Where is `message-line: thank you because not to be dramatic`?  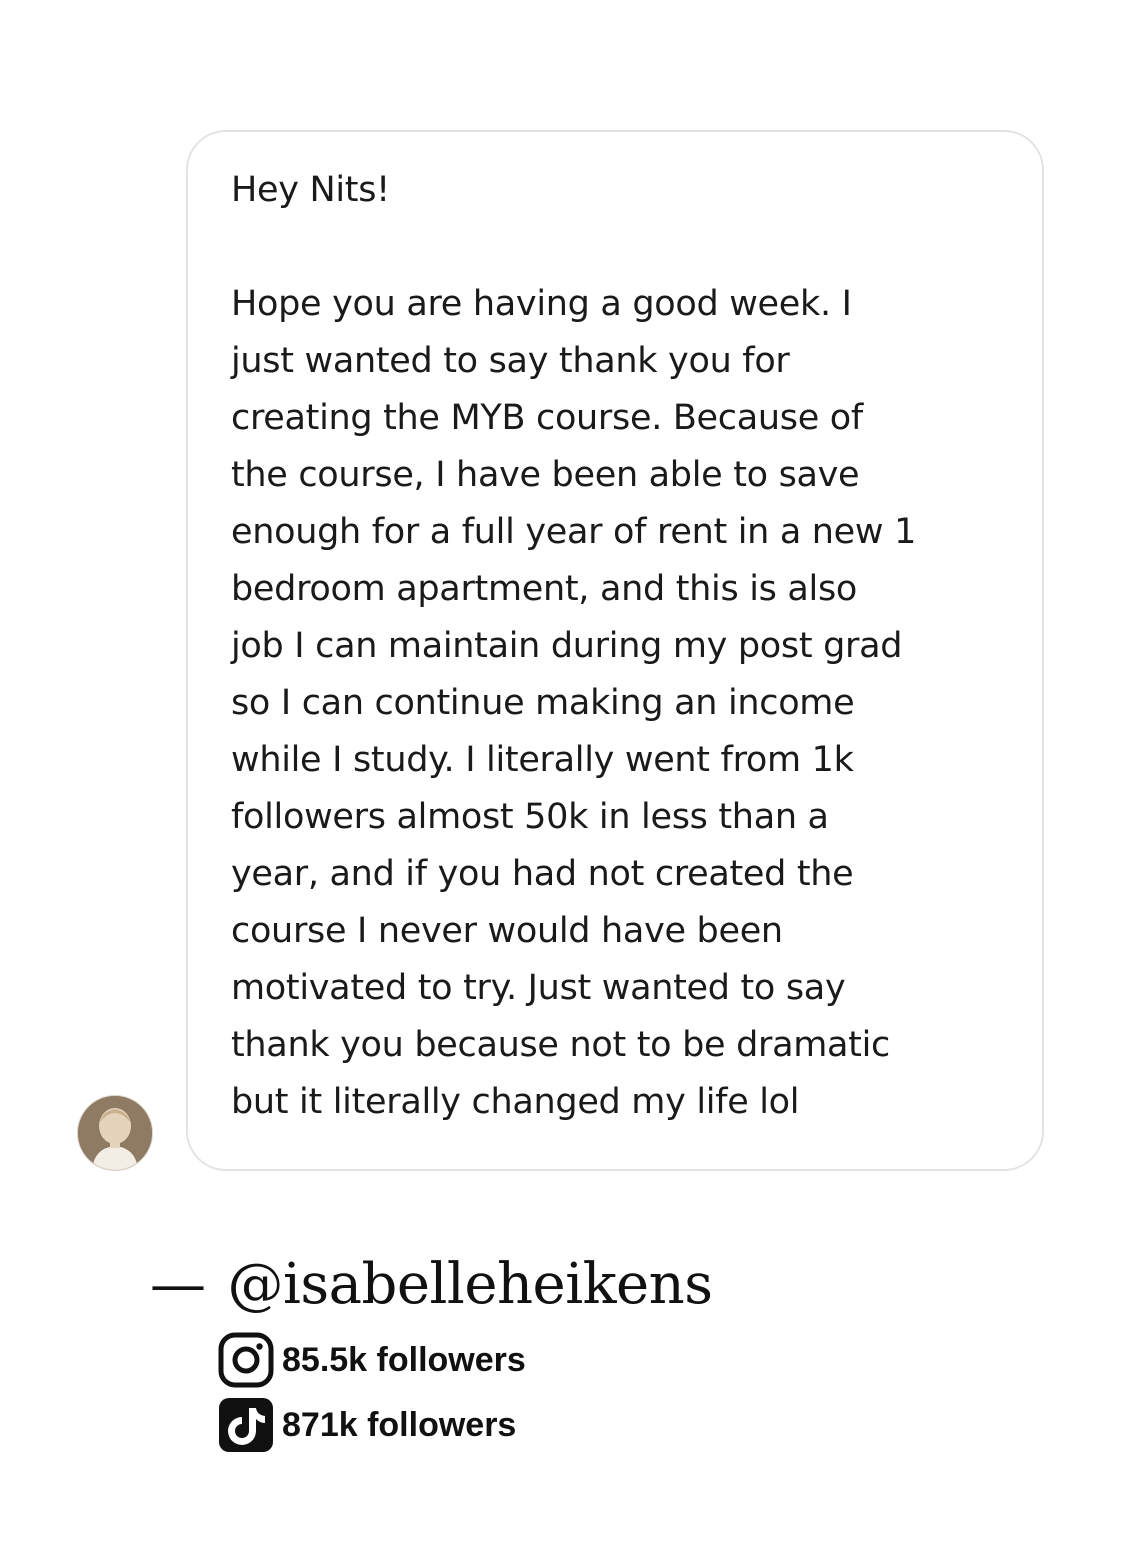 message-line: thank you because not to be dramatic is located at coordinates (560, 1045).